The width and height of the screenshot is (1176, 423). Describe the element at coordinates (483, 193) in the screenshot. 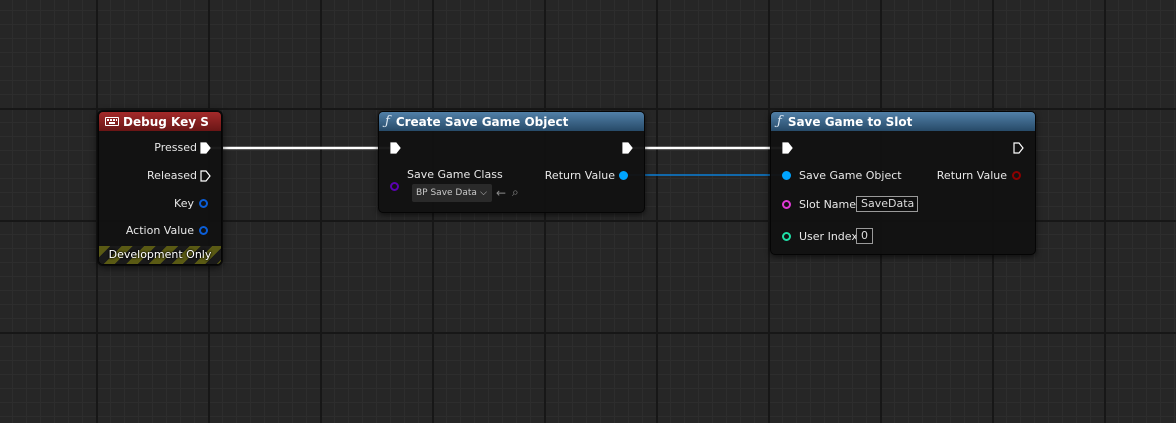

I see `chevron-down-icon: ⌵` at that location.